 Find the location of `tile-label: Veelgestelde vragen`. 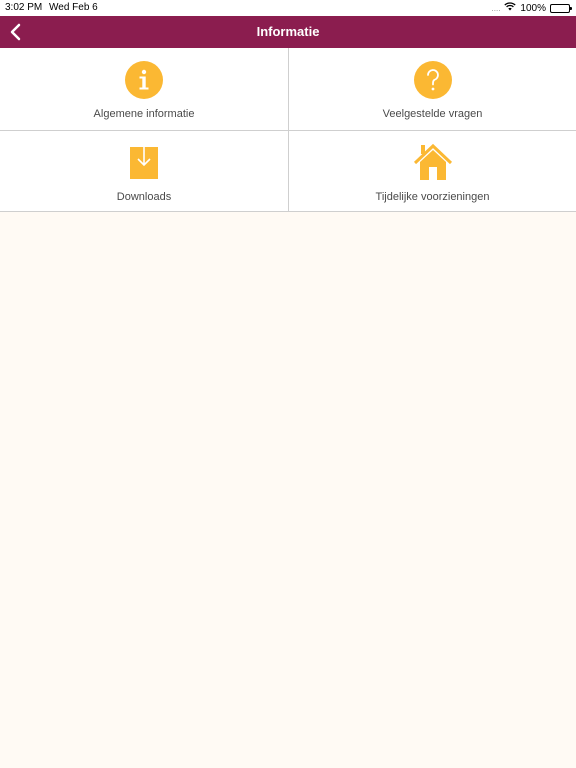

tile-label: Veelgestelde vragen is located at coordinates (432, 114).